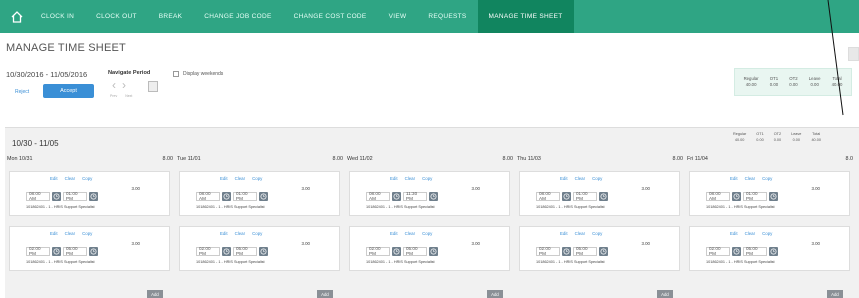 The image size is (859, 298). Describe the element at coordinates (116, 16) in the screenshot. I see `nav-clock-out: CLOCK OUT` at that location.